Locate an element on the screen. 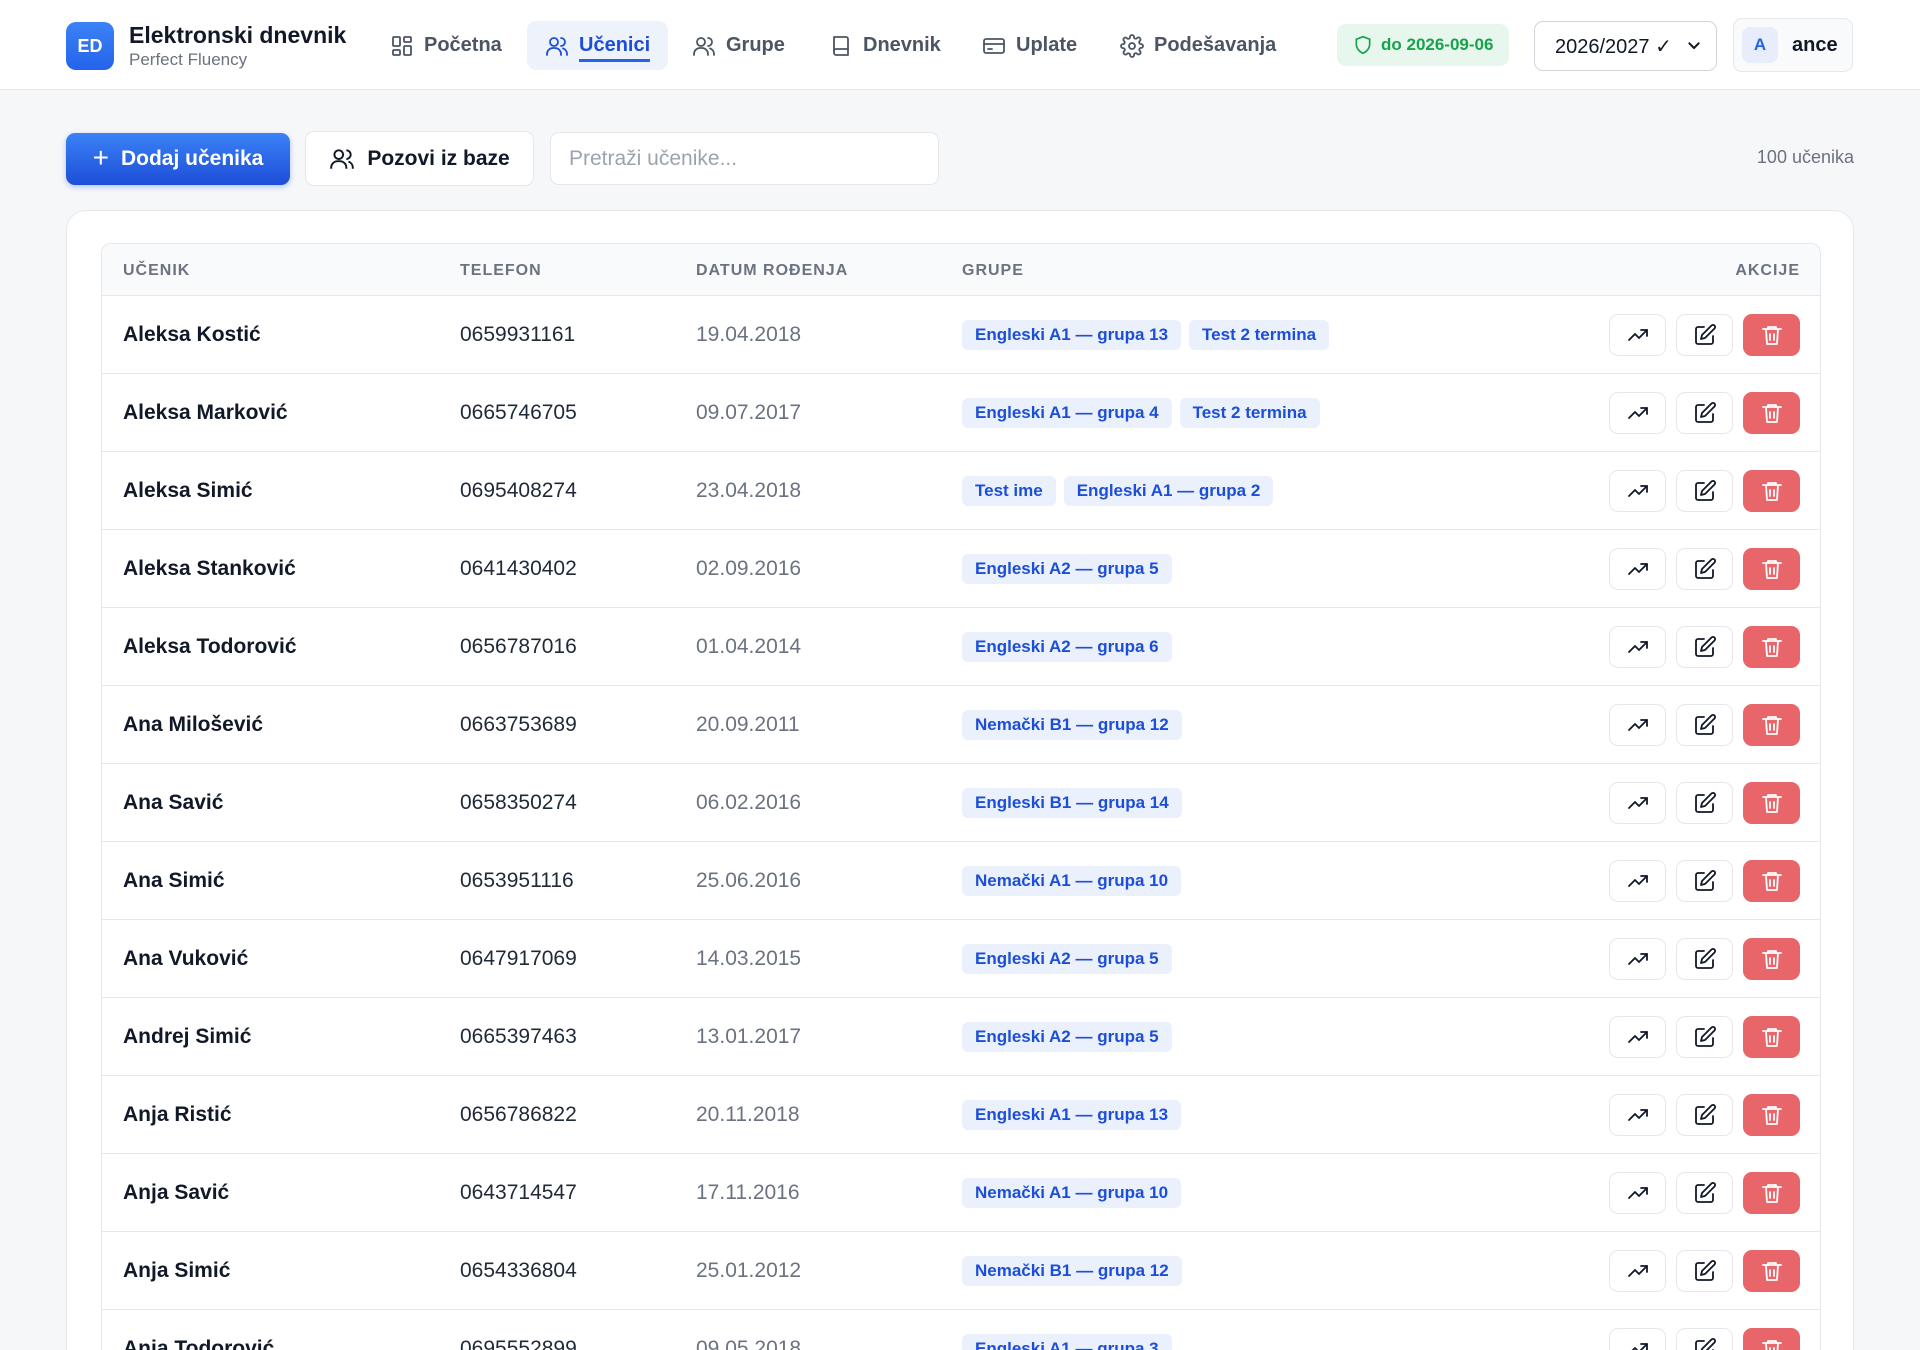 The height and width of the screenshot is (1350, 1920). student-count: 100 učenika is located at coordinates (1805, 157).